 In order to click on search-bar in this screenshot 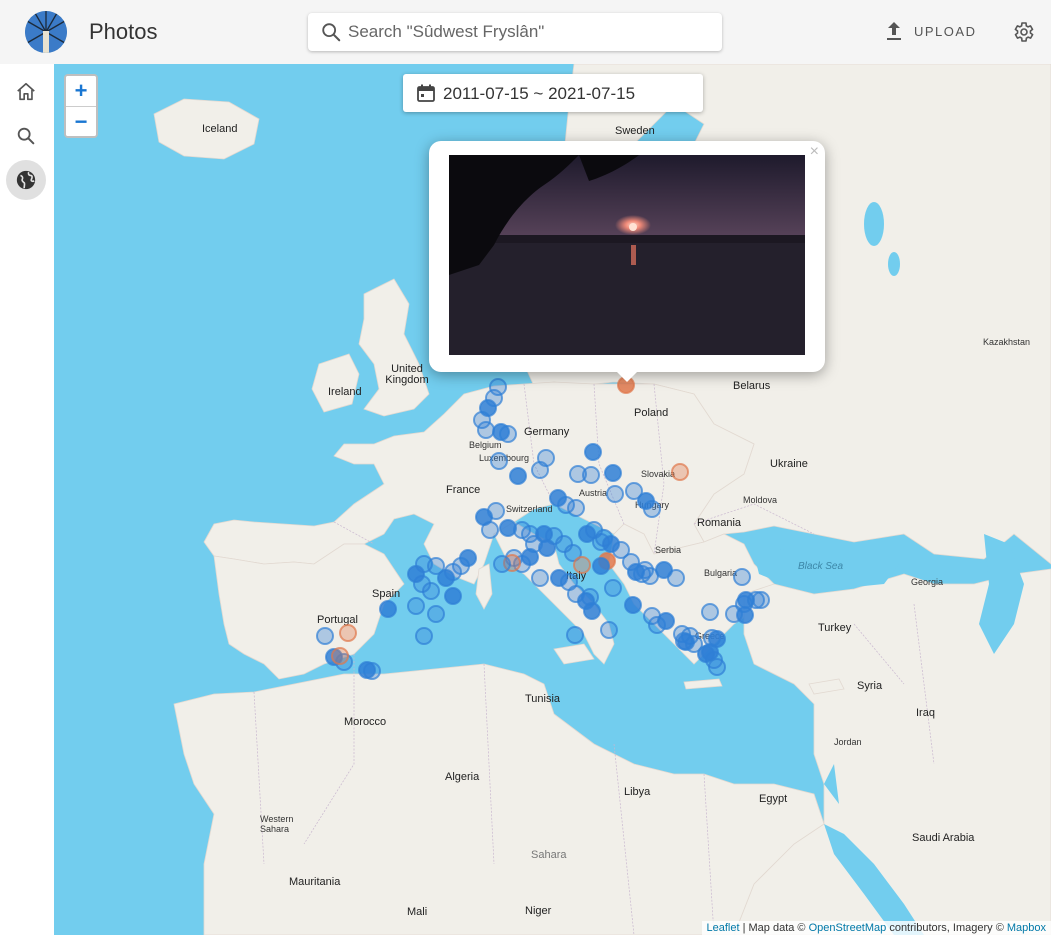, I will do `click(515, 32)`.